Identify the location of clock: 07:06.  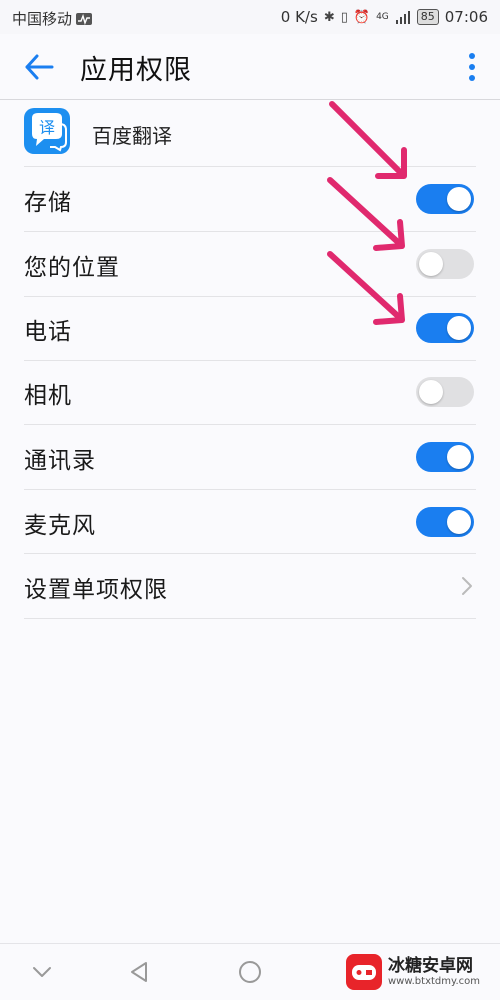
(466, 17).